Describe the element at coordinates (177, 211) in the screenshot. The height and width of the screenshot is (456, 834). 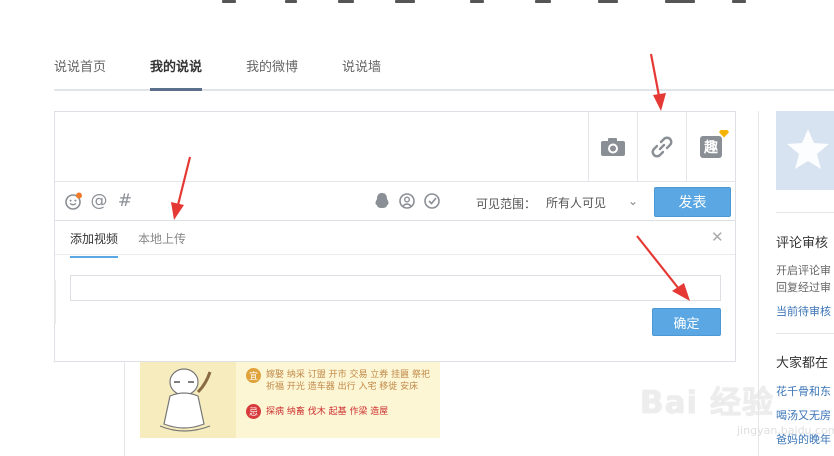
I see `arrow-to-add-video-tab-head` at that location.